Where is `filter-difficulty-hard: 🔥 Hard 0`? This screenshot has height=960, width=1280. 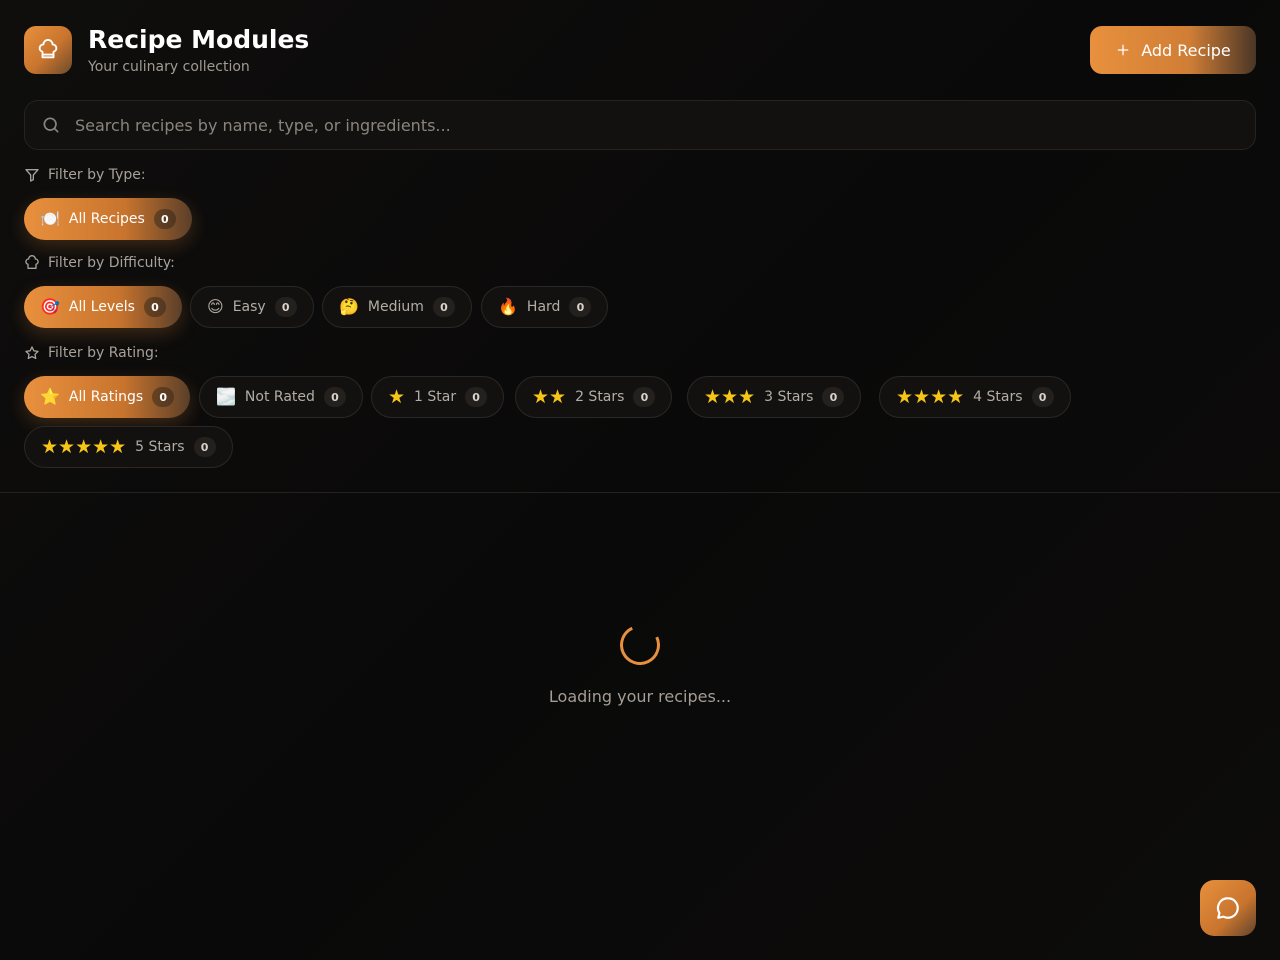 filter-difficulty-hard: 🔥 Hard 0 is located at coordinates (545, 307).